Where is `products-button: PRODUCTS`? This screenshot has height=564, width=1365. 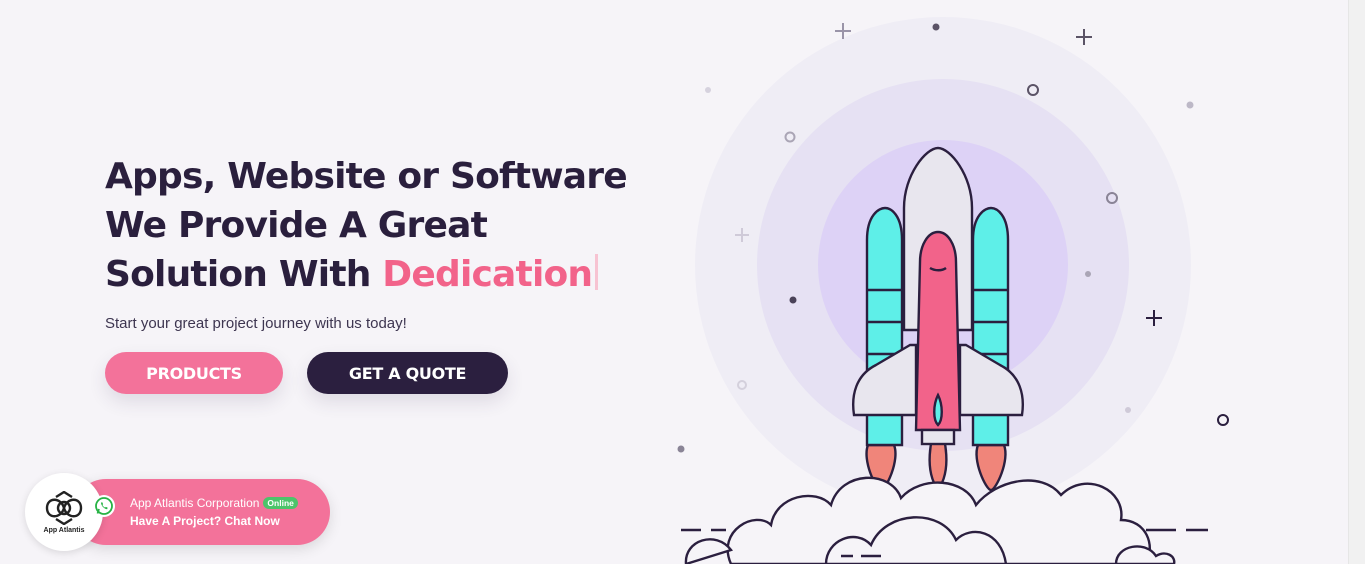
products-button: PRODUCTS is located at coordinates (194, 373).